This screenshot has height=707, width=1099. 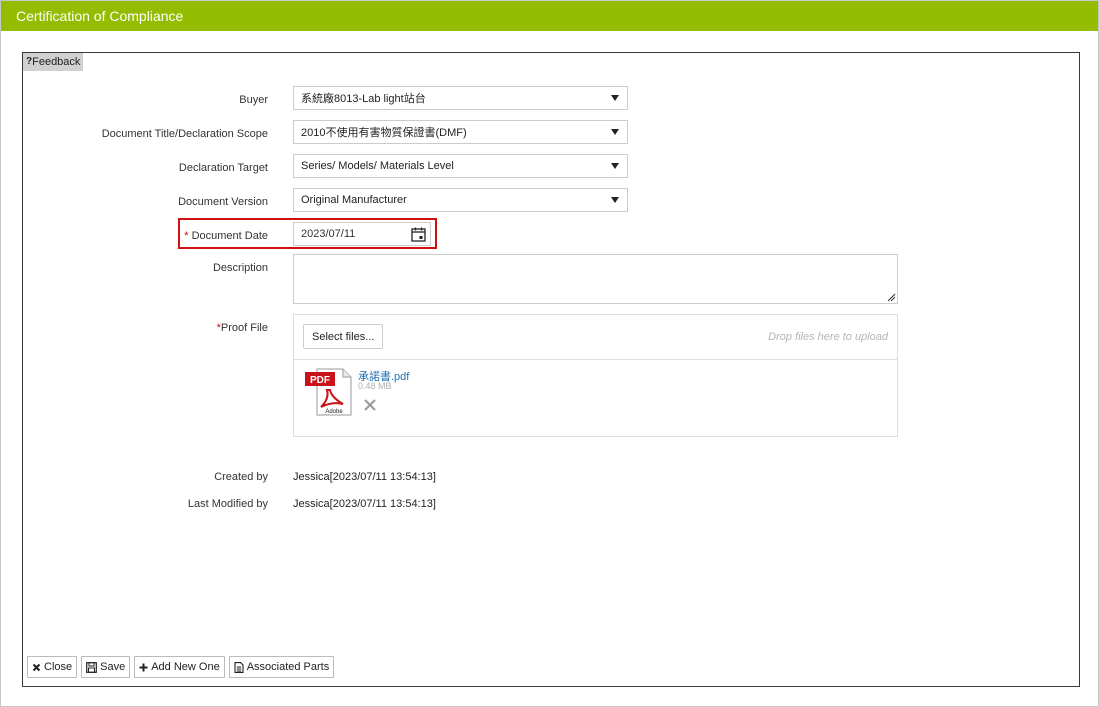 I want to click on doc-title-value: 2010不使用有害物質保證書(DMF), so click(x=384, y=133).